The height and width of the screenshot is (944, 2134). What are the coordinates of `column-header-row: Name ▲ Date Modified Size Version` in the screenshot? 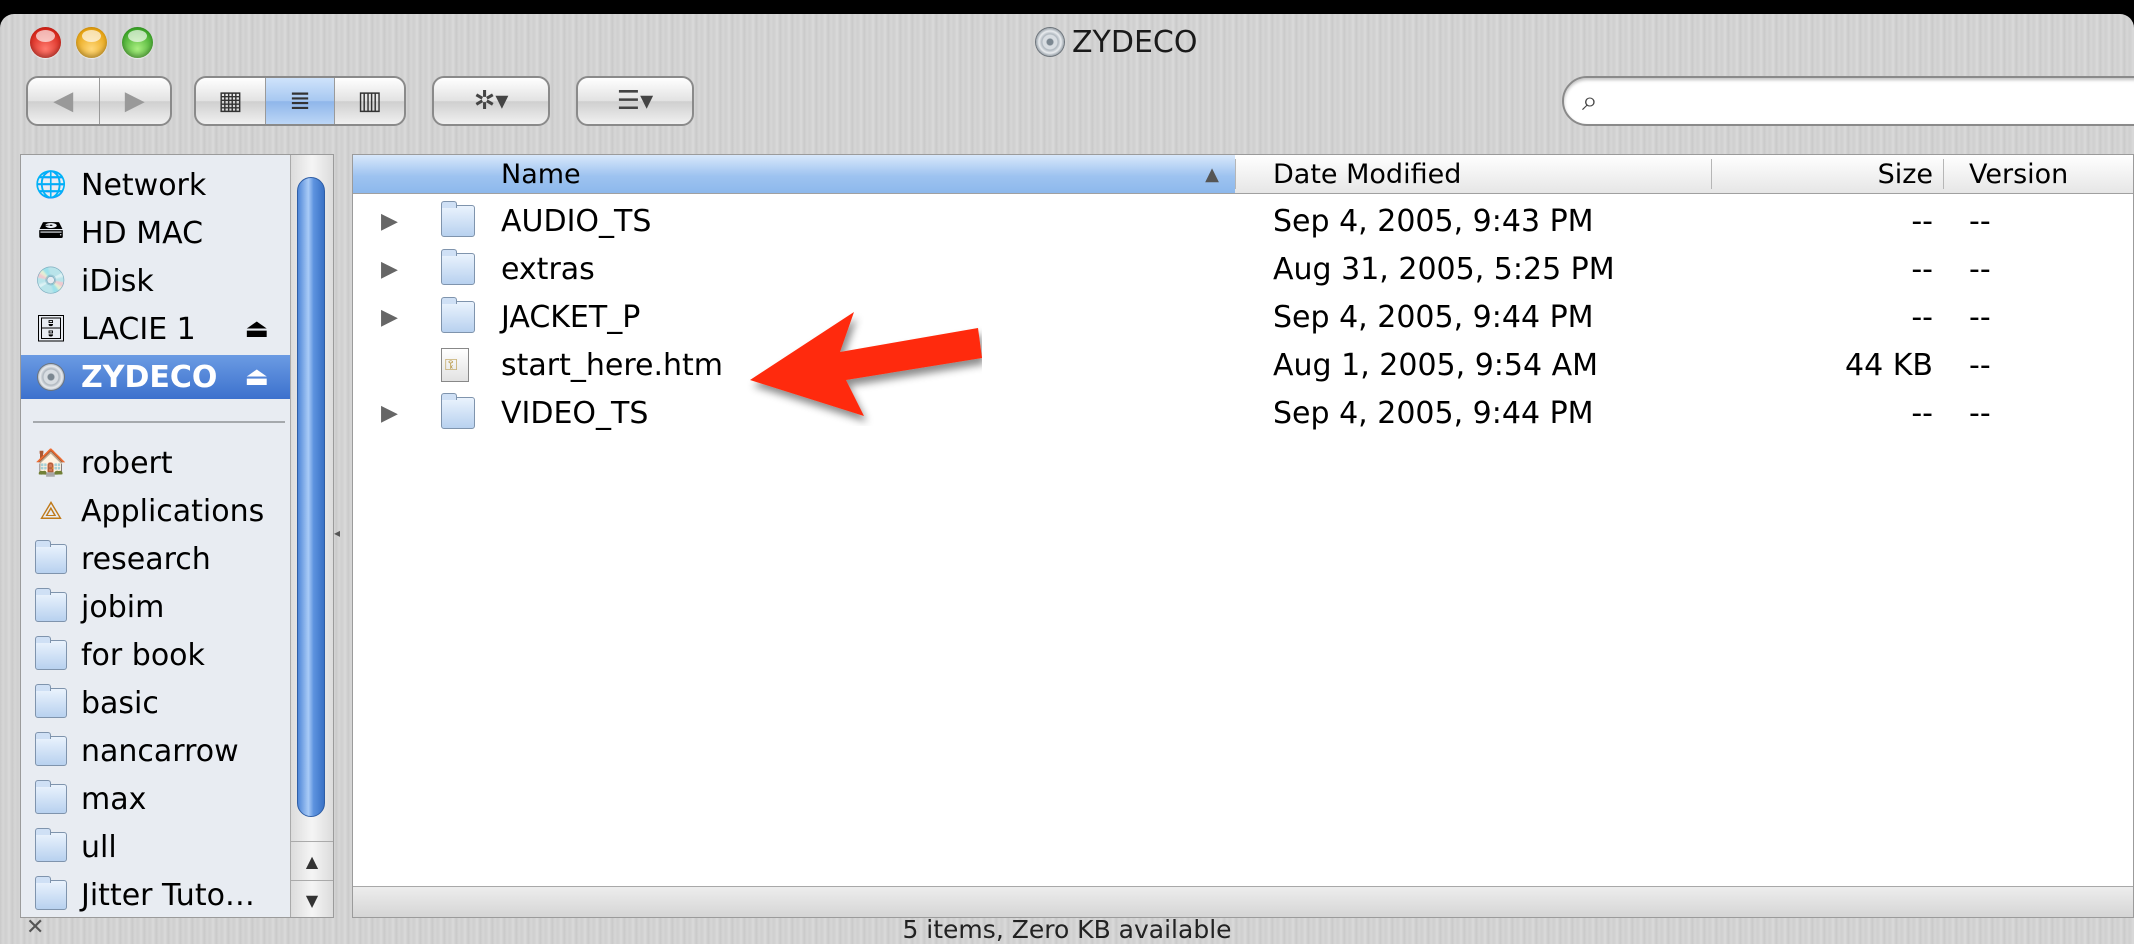 It's located at (1243, 174).